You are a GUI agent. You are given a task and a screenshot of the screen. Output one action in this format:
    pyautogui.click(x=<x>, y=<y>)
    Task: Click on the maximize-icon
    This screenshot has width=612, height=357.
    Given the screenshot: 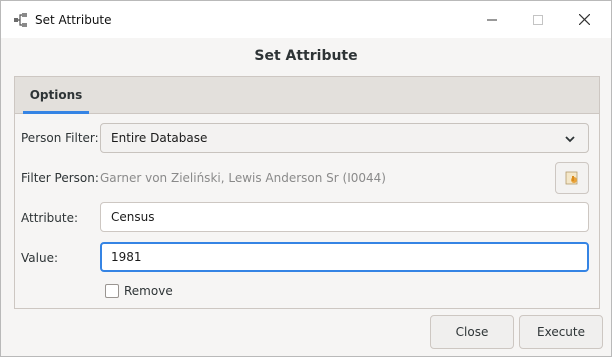 What is the action you would take?
    pyautogui.click(x=538, y=19)
    